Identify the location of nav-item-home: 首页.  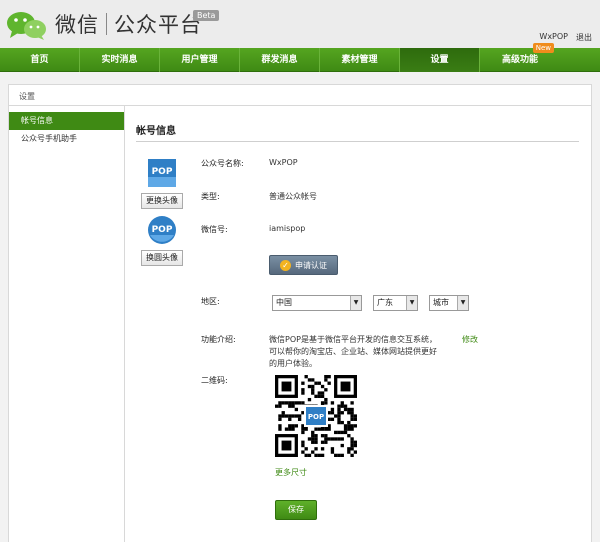
(40, 60).